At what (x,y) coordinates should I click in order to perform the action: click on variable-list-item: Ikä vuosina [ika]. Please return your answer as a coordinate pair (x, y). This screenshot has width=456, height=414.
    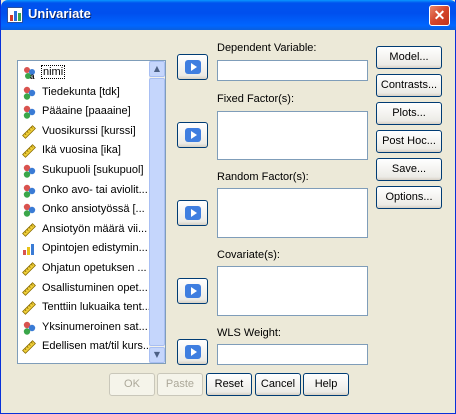
    Looking at the image, I should click on (84, 150).